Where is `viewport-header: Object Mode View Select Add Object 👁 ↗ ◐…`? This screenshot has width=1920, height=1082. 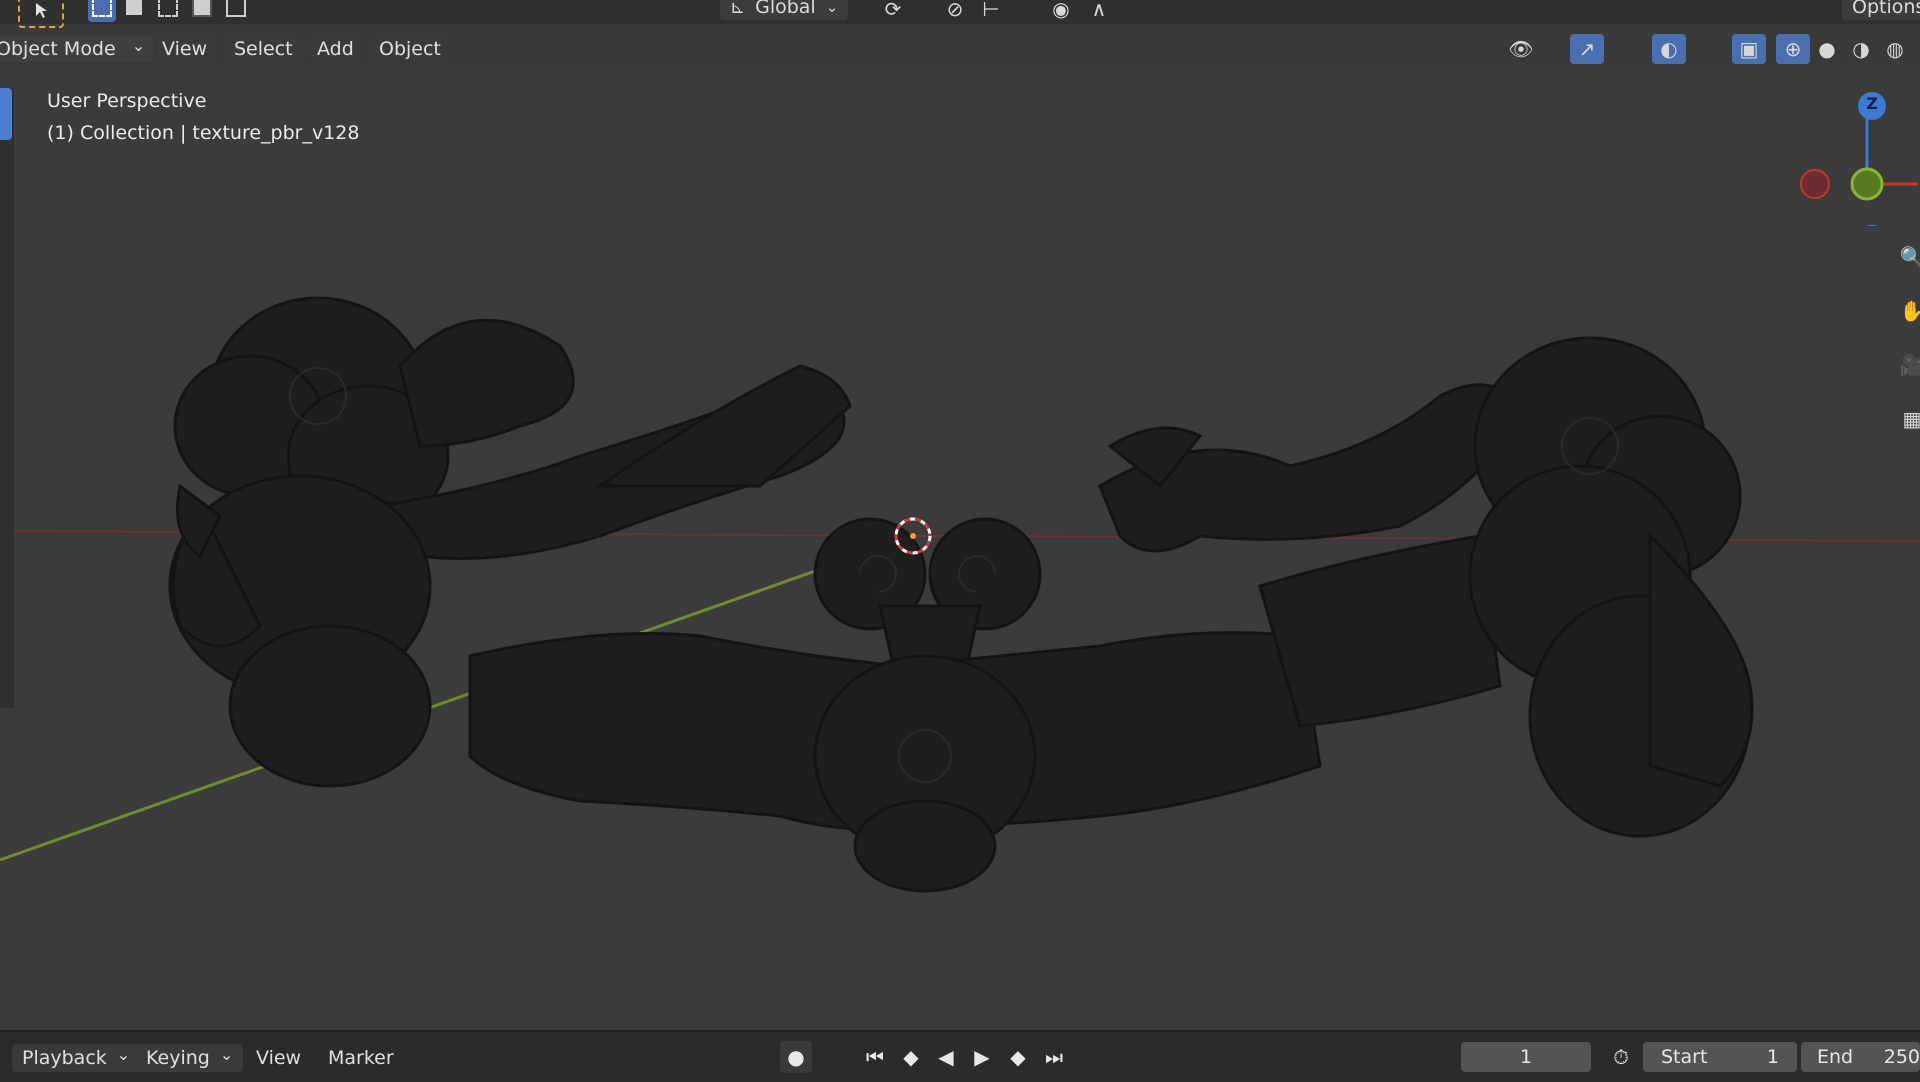
viewport-header: Object Mode View Select Add Object 👁 ↗ ◐… is located at coordinates (960, 49).